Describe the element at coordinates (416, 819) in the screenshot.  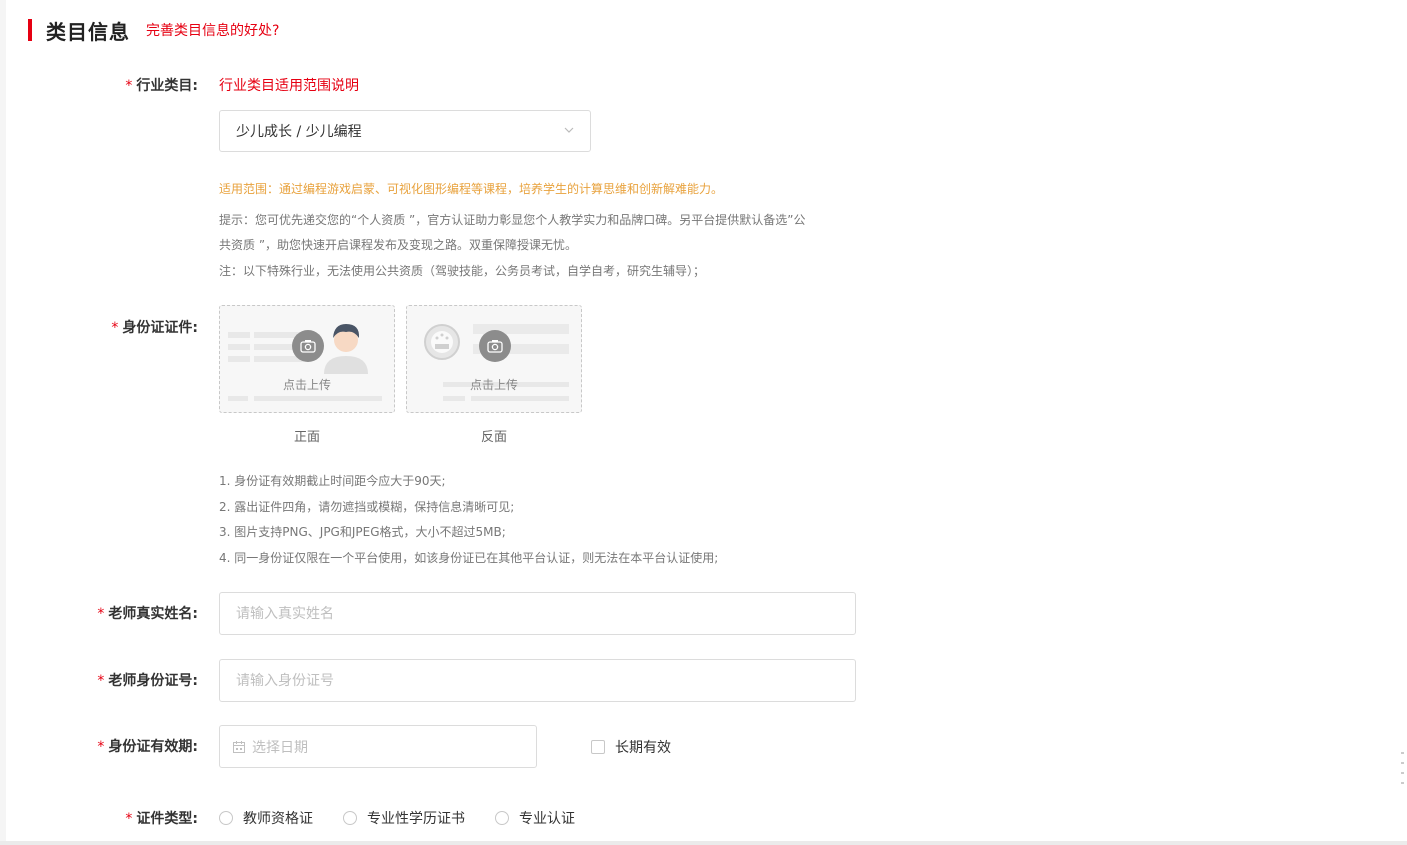
I see `radio-label: 专业性学历证书` at that location.